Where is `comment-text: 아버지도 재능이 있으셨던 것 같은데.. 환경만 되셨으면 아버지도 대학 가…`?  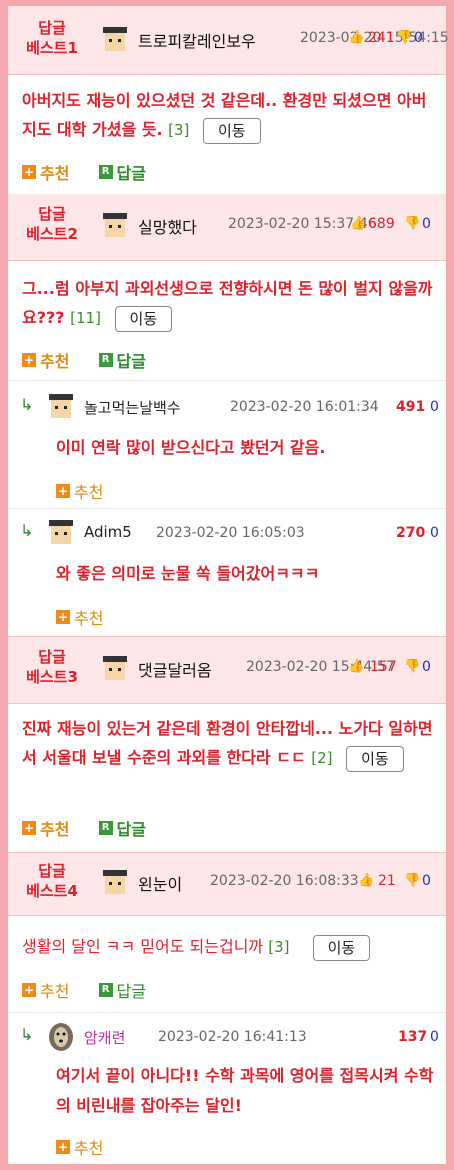 comment-text: 아버지도 재능이 있으셨던 것 같은데.. 환경만 되셨으면 아버지도 대학 가… is located at coordinates (228, 115).